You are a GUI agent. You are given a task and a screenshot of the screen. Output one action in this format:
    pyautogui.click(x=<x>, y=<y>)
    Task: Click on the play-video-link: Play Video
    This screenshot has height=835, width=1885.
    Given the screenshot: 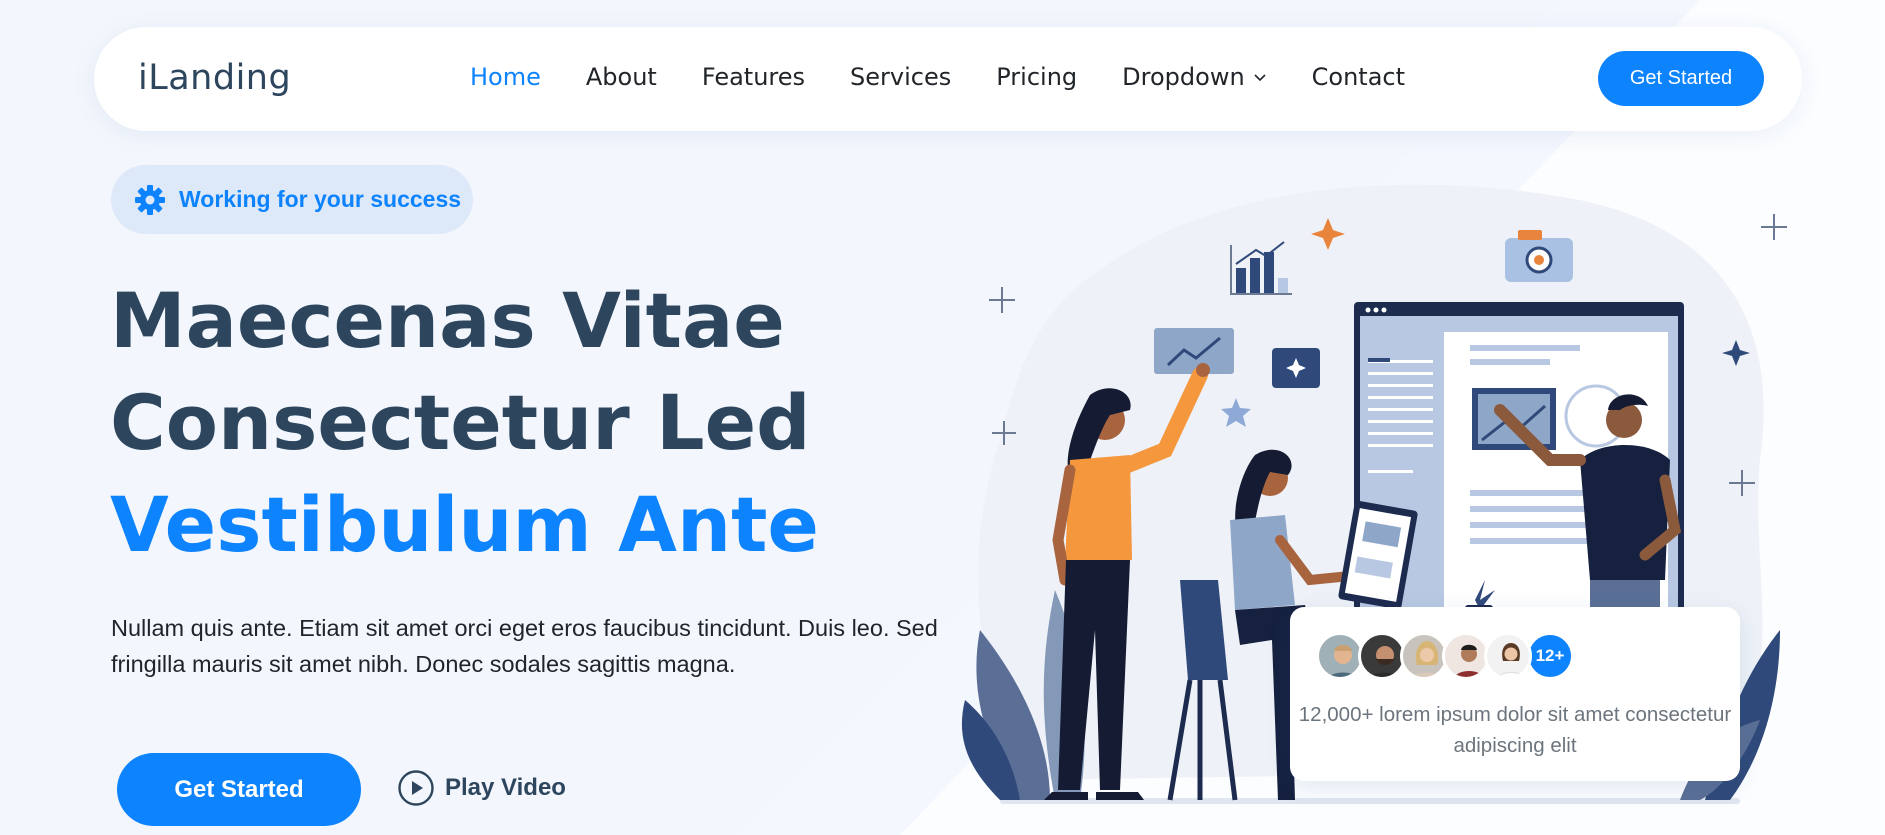 What is the action you would take?
    pyautogui.click(x=481, y=788)
    